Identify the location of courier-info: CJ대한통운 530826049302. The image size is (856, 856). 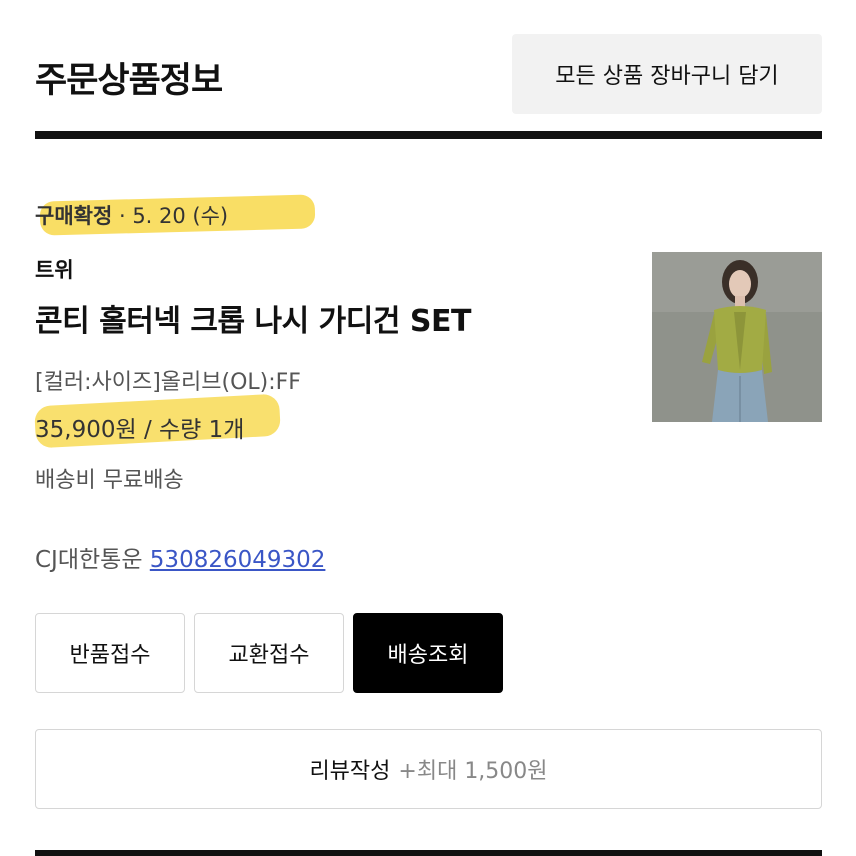
(180, 557).